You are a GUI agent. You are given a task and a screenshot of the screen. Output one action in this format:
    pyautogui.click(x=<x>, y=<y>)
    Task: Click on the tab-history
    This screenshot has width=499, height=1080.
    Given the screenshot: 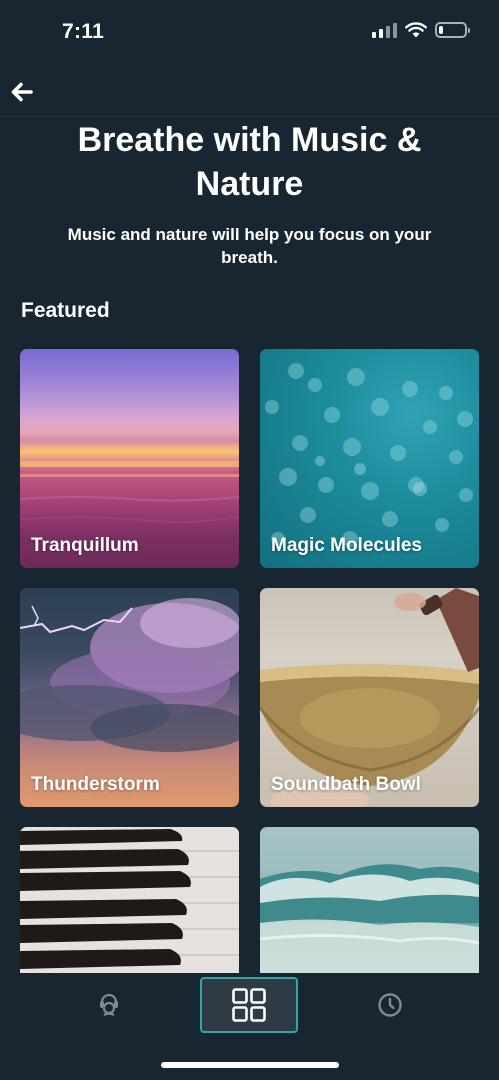 What is the action you would take?
    pyautogui.click(x=390, y=1005)
    